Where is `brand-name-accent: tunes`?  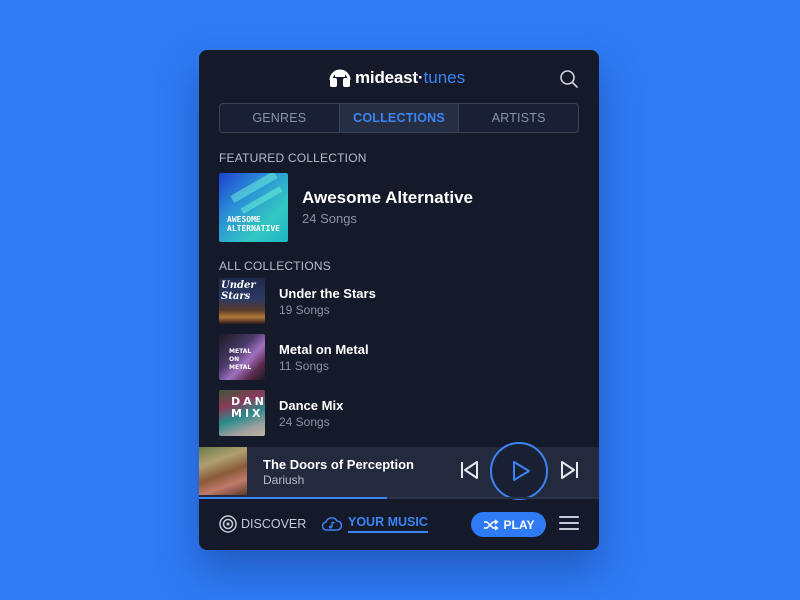 brand-name-accent: tunes is located at coordinates (444, 77).